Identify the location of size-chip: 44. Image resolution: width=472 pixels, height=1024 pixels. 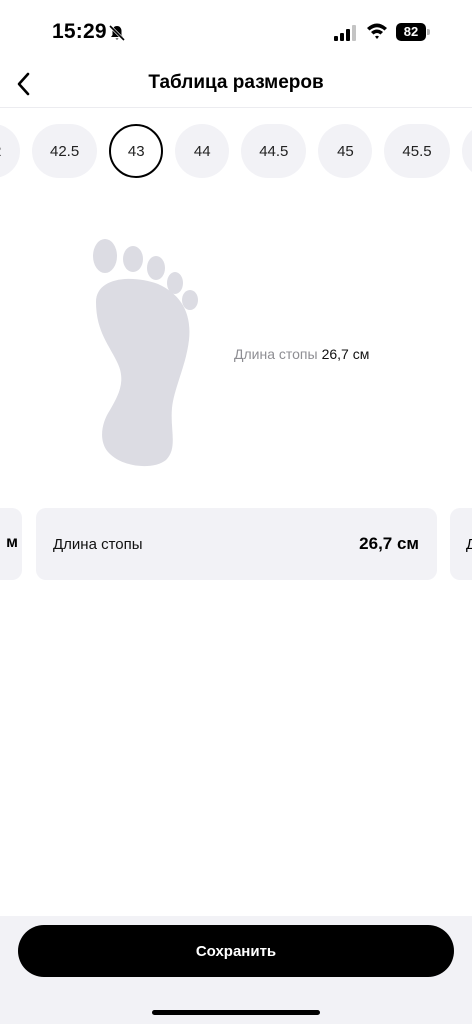
(202, 151).